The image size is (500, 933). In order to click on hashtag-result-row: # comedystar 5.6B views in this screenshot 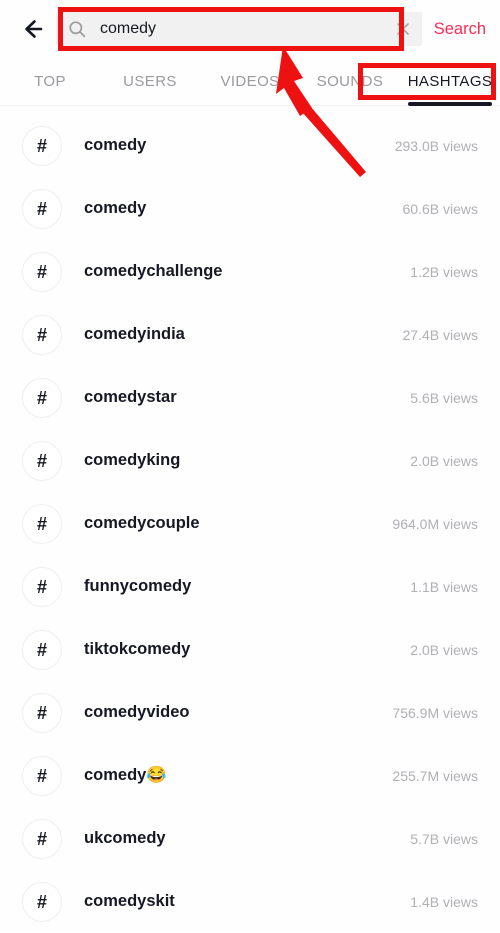, I will do `click(250, 397)`.